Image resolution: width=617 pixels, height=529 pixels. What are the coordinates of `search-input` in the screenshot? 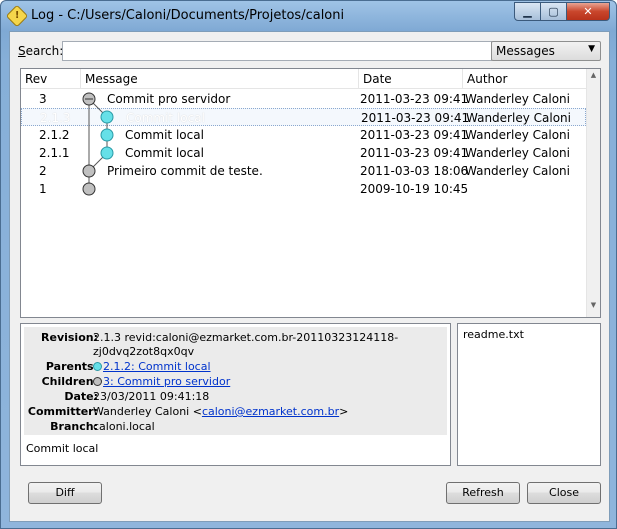 It's located at (277, 51).